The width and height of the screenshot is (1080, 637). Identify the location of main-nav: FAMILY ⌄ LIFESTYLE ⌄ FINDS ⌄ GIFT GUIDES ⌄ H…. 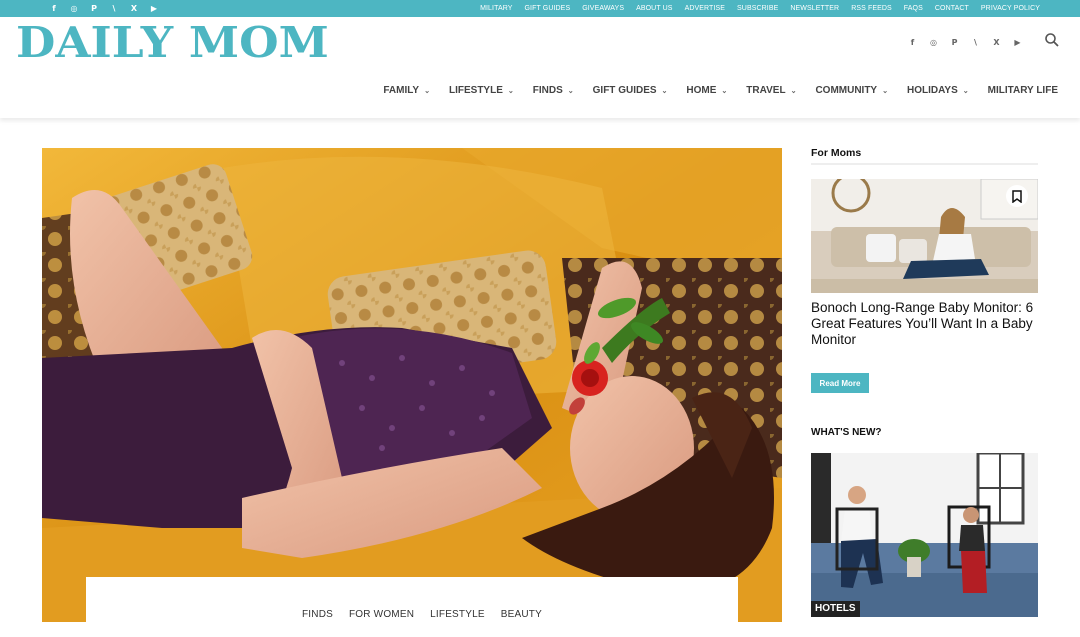
(711, 91).